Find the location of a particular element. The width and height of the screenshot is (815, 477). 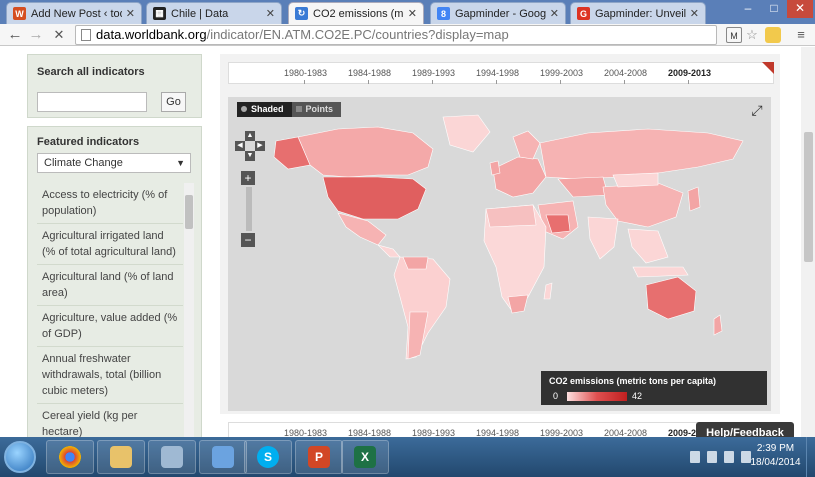

category-select: Climate Change ▼ is located at coordinates (114, 163).